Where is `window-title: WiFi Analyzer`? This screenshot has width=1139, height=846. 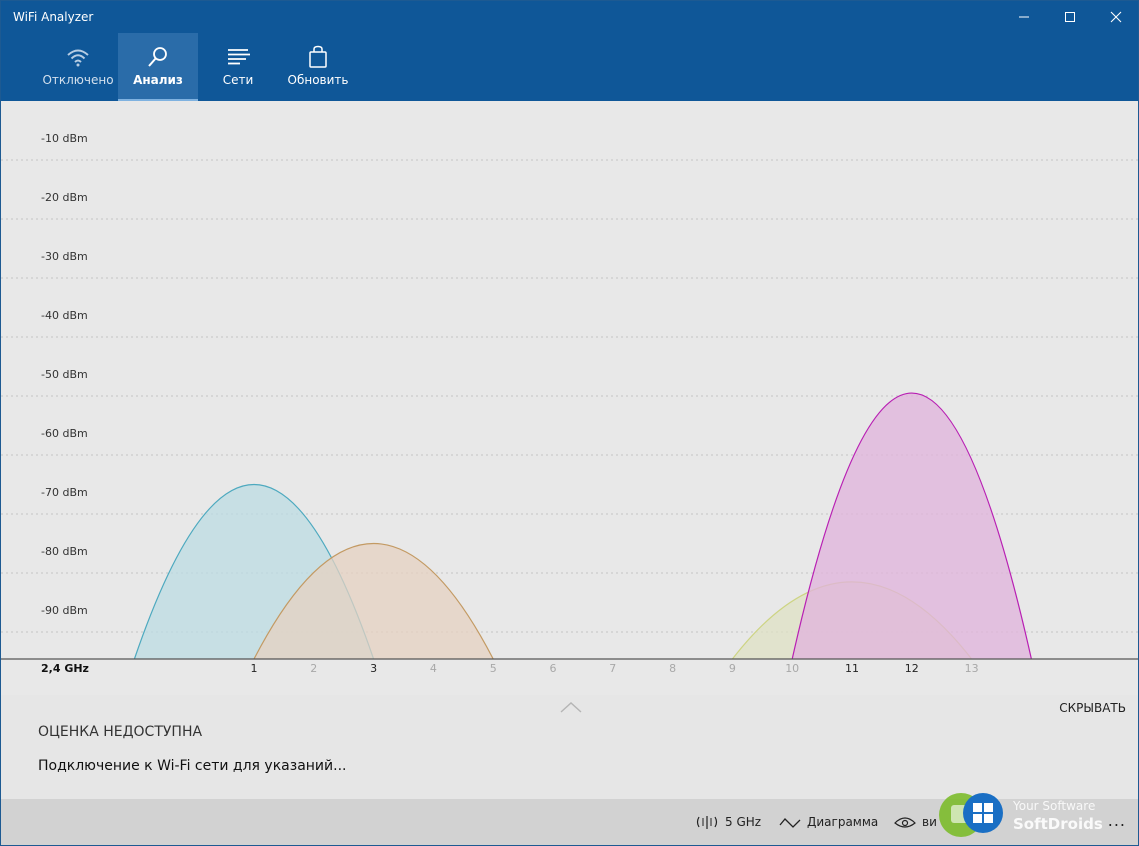 window-title: WiFi Analyzer is located at coordinates (53, 17).